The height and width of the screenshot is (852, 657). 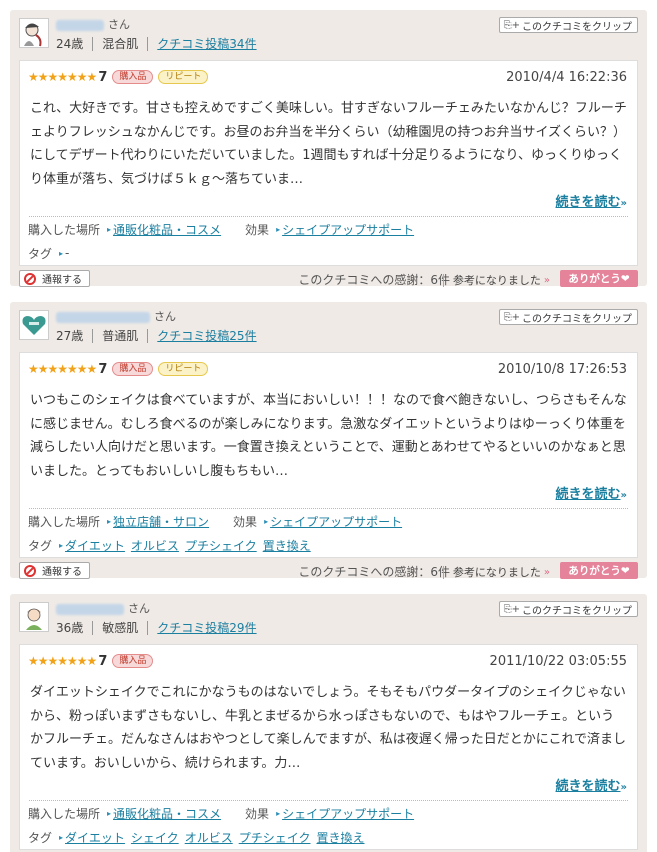 I want to click on review-date: 2010/10/8 17:26:53, so click(x=562, y=369).